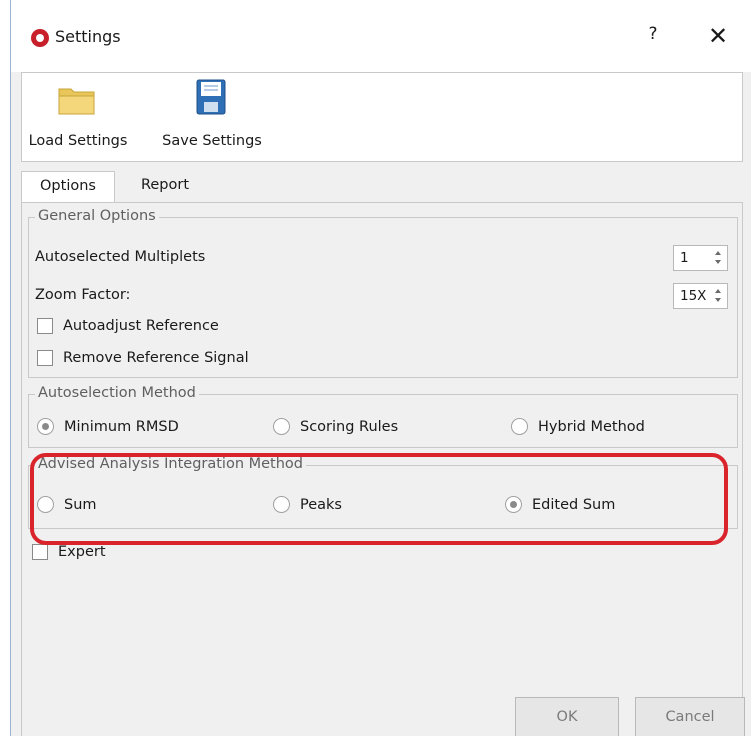 This screenshot has width=751, height=736. I want to click on ok-button: OK, so click(567, 716).